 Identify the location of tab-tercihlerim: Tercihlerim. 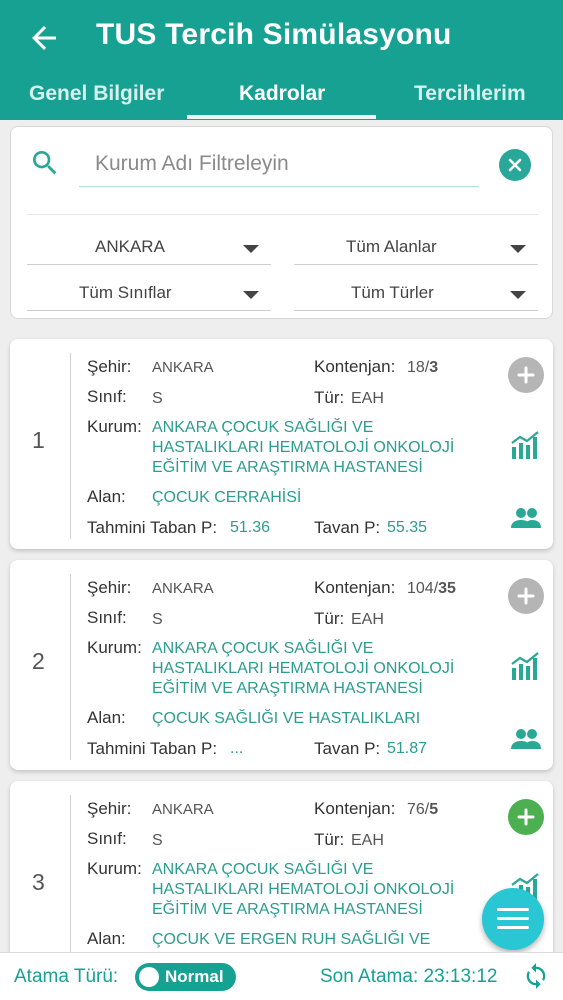
(470, 94).